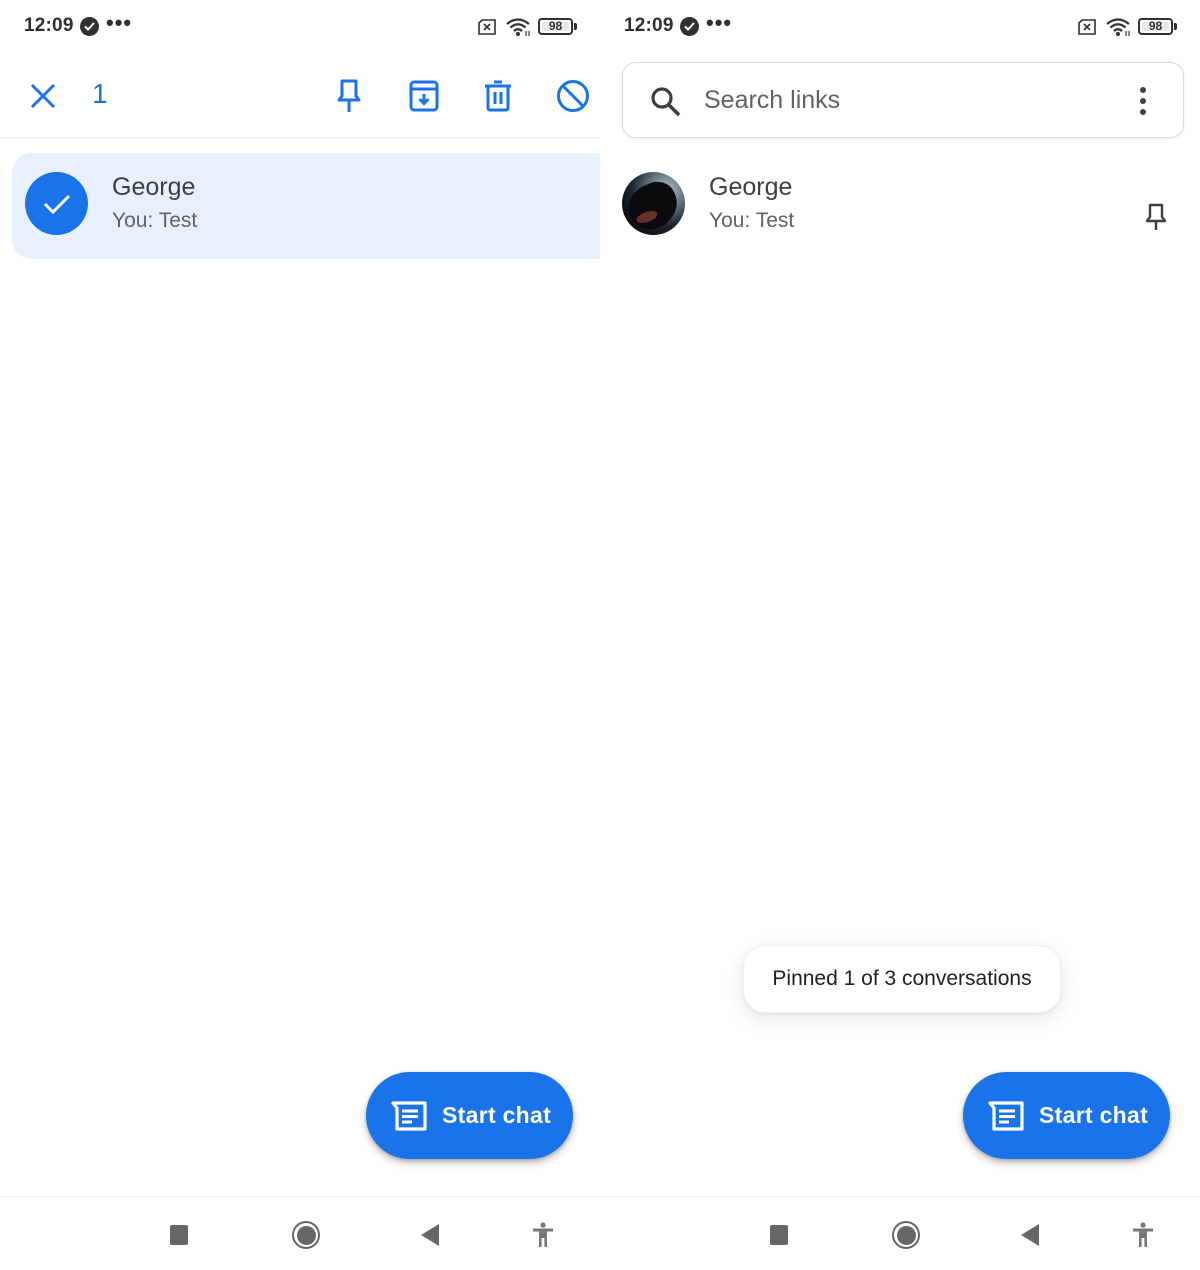 This screenshot has height=1270, width=1200. I want to click on archive-icon, so click(424, 96).